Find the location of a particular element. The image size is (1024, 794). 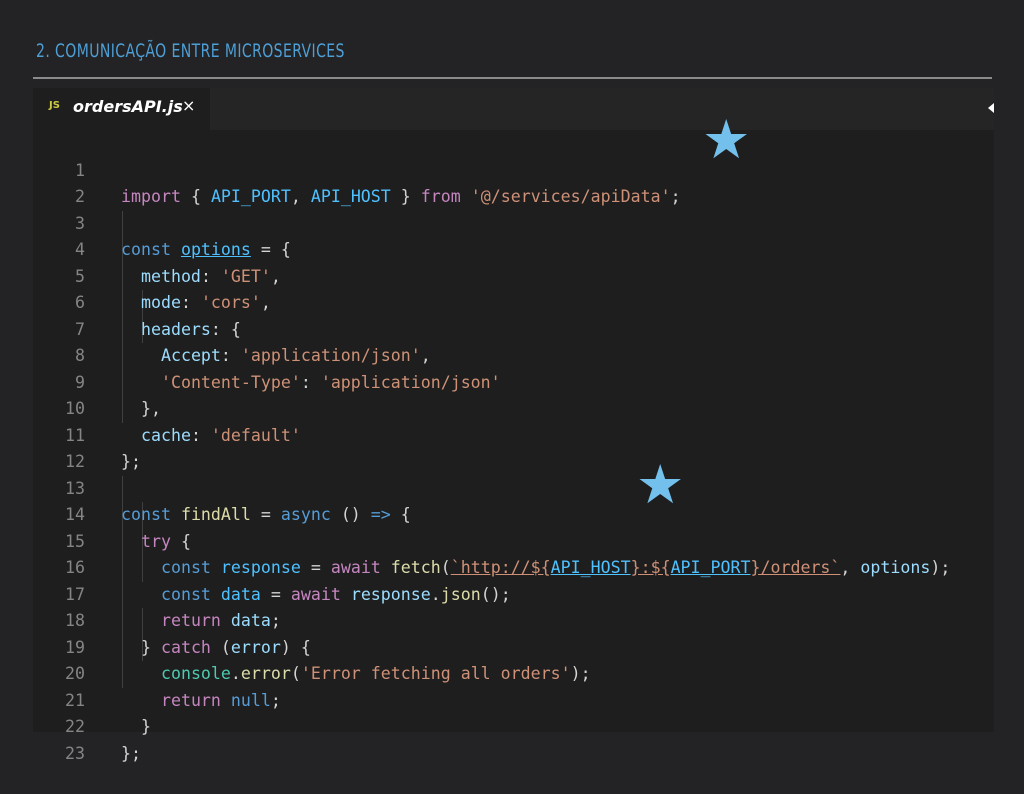

code-line: 12 is located at coordinates (513, 447).